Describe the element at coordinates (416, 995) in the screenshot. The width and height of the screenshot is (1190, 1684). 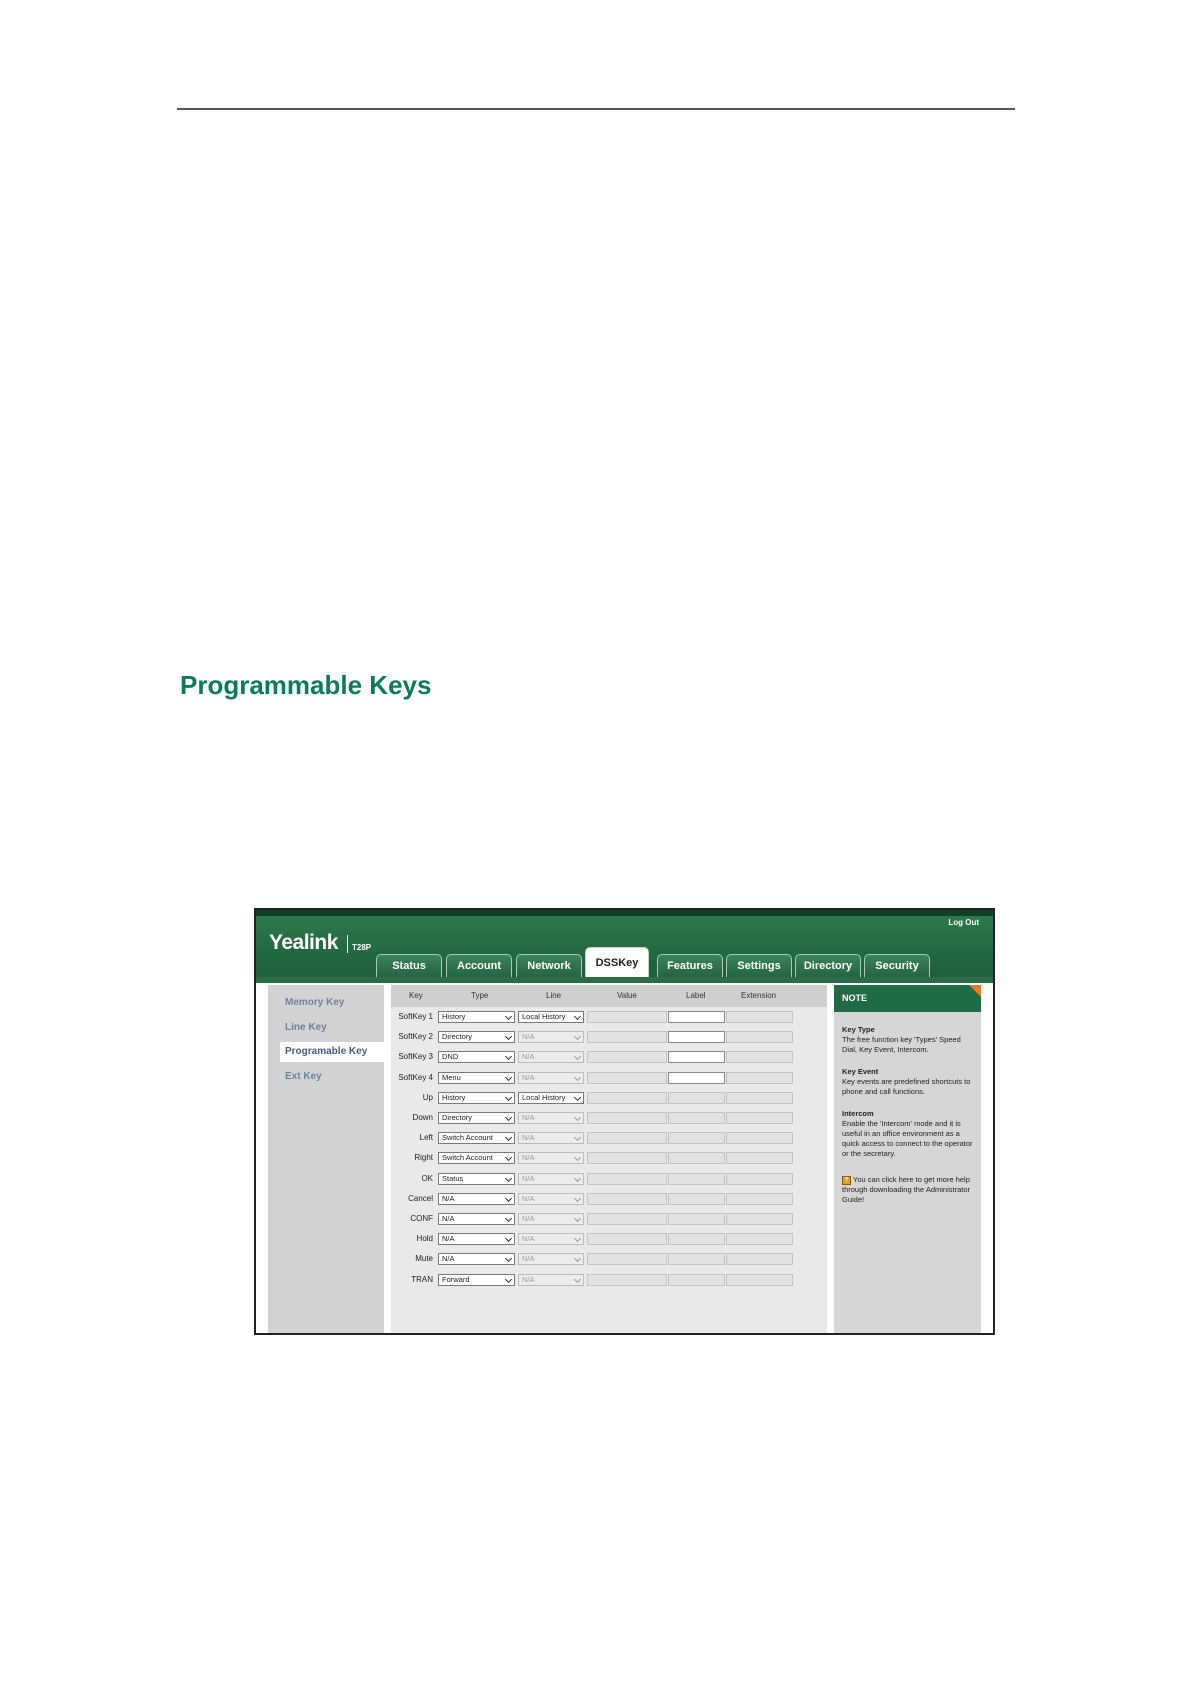
I see `column-header-key: Key` at that location.